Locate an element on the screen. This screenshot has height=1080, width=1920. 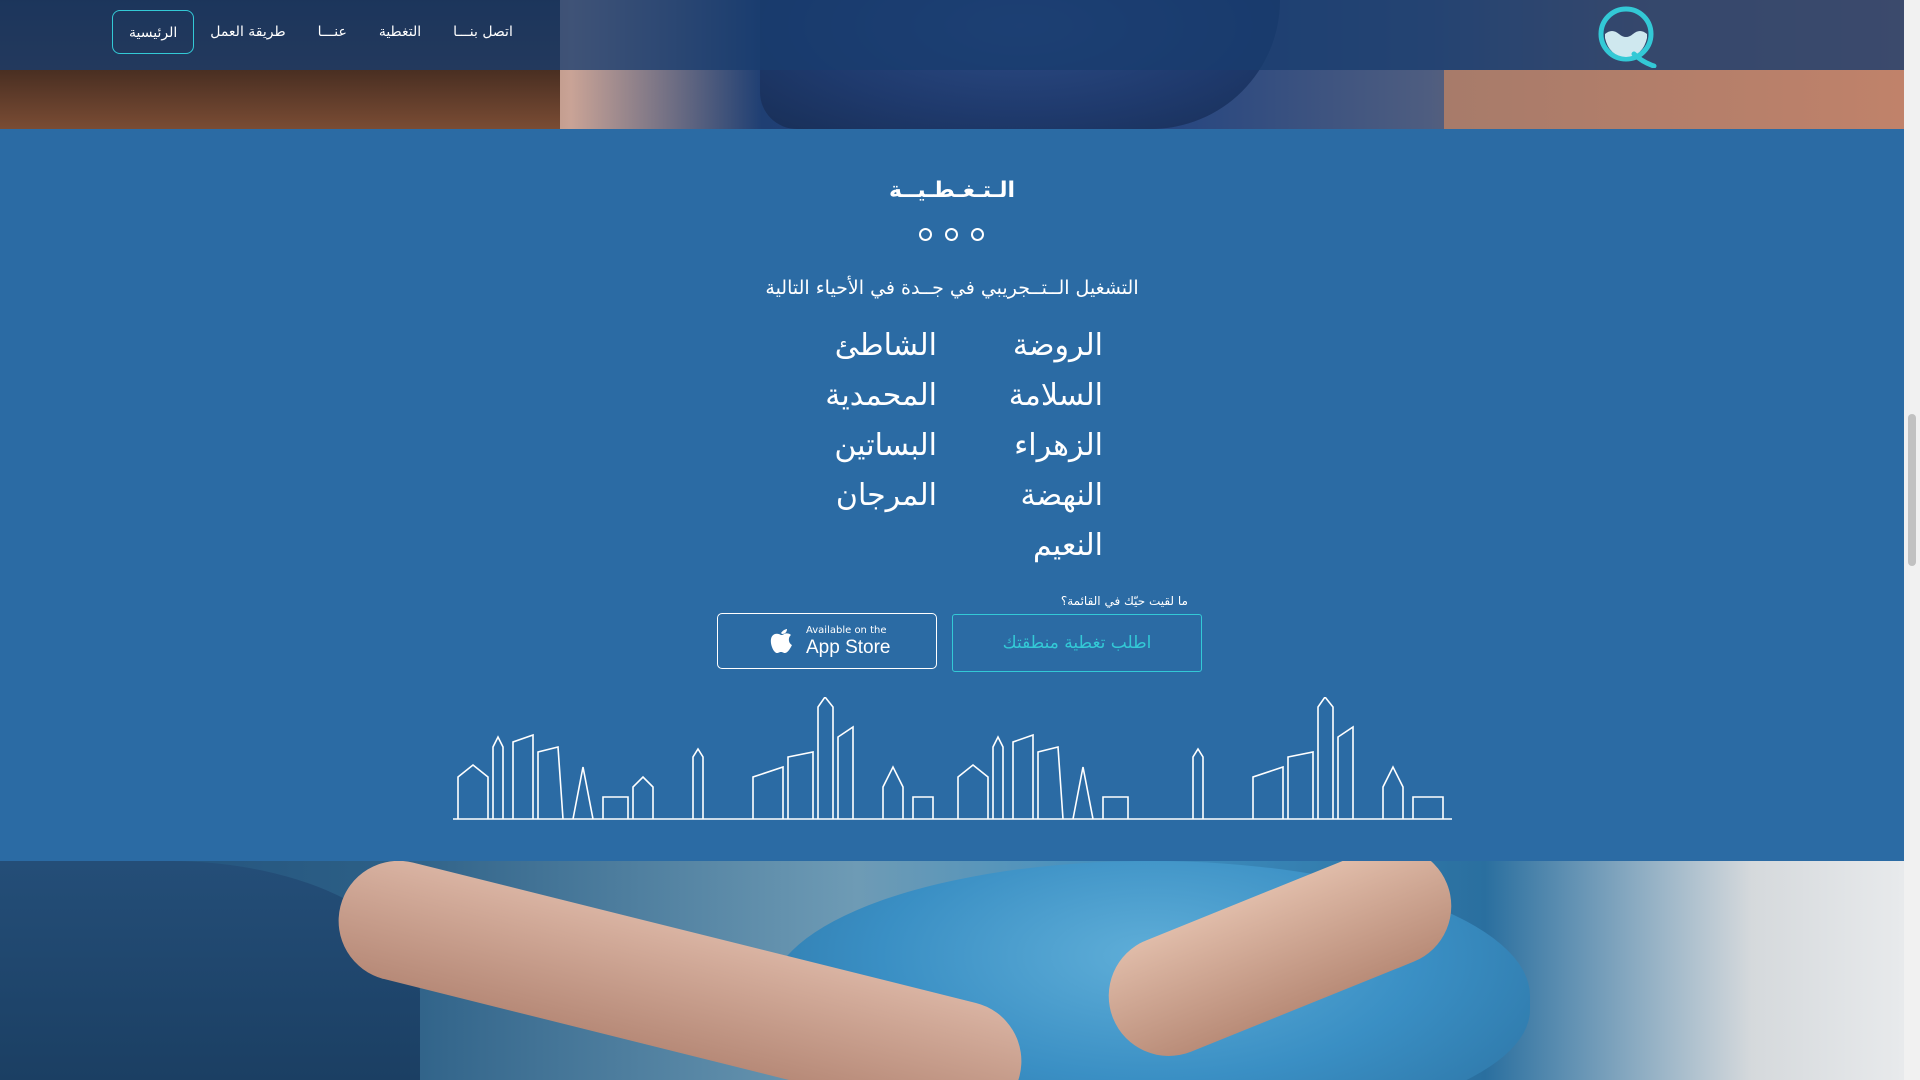
hero-wall-shape is located at coordinates (1674, 99).